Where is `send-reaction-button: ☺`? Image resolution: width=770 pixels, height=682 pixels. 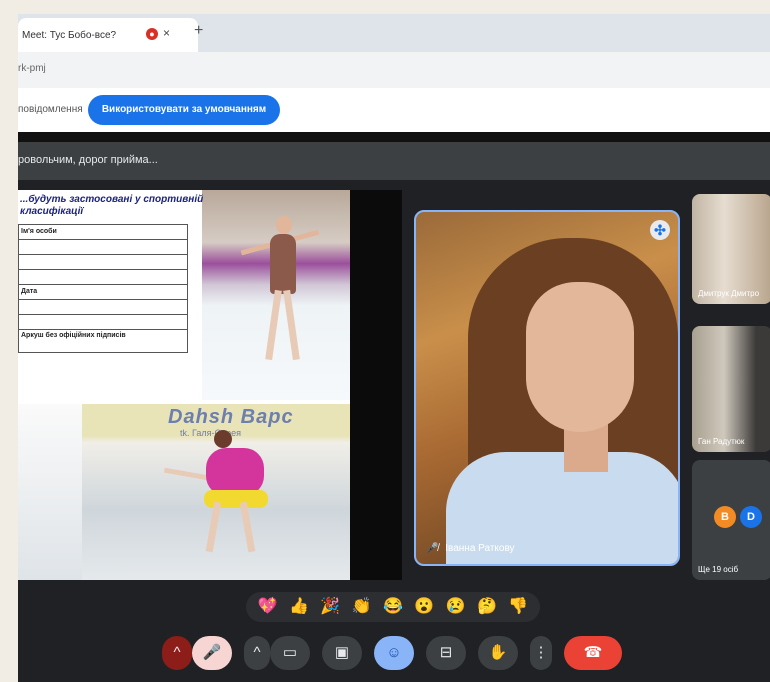
send-reaction-button: ☺ is located at coordinates (394, 653).